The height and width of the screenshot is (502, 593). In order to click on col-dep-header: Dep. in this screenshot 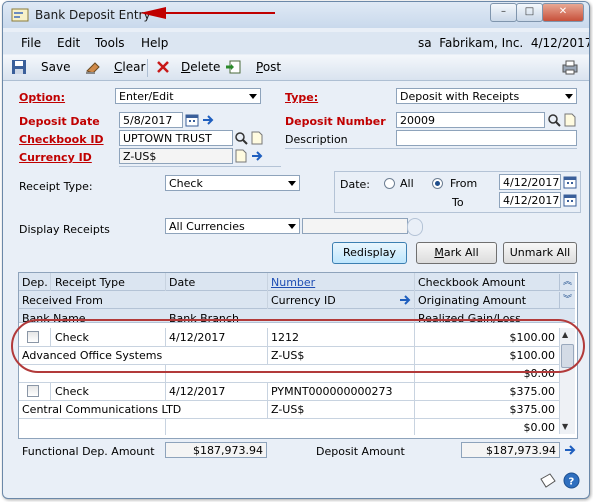, I will do `click(35, 282)`.